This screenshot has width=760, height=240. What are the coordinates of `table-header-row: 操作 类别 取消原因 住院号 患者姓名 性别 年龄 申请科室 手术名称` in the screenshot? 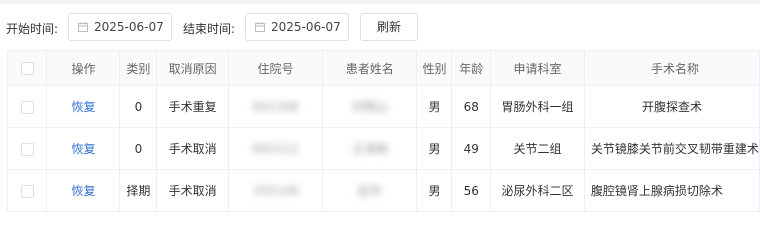 It's located at (383, 68).